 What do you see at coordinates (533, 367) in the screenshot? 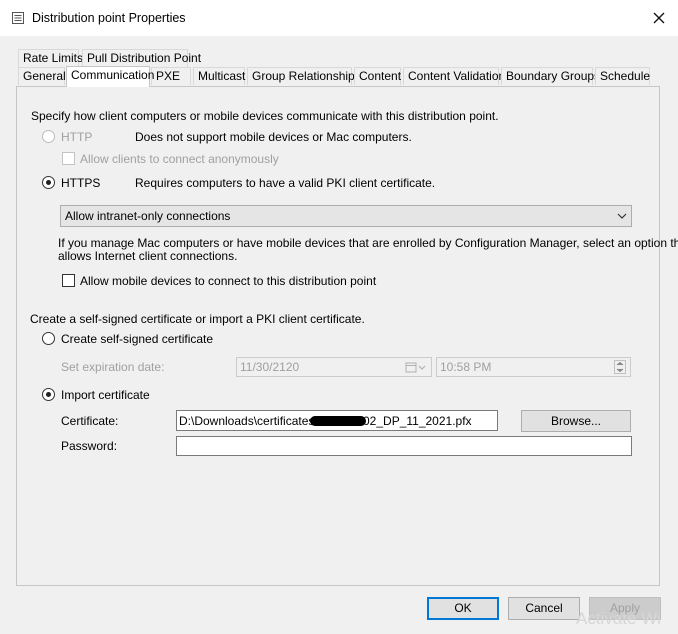
I see `expiration-time-picker: 10:58 PM` at bounding box center [533, 367].